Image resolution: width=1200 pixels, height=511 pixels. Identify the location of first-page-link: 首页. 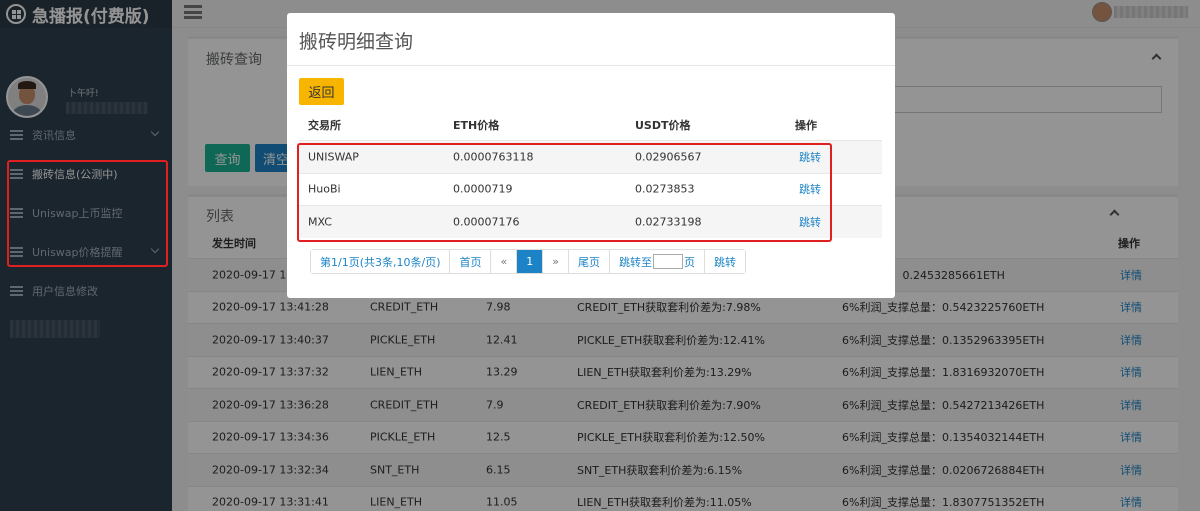
(471, 261).